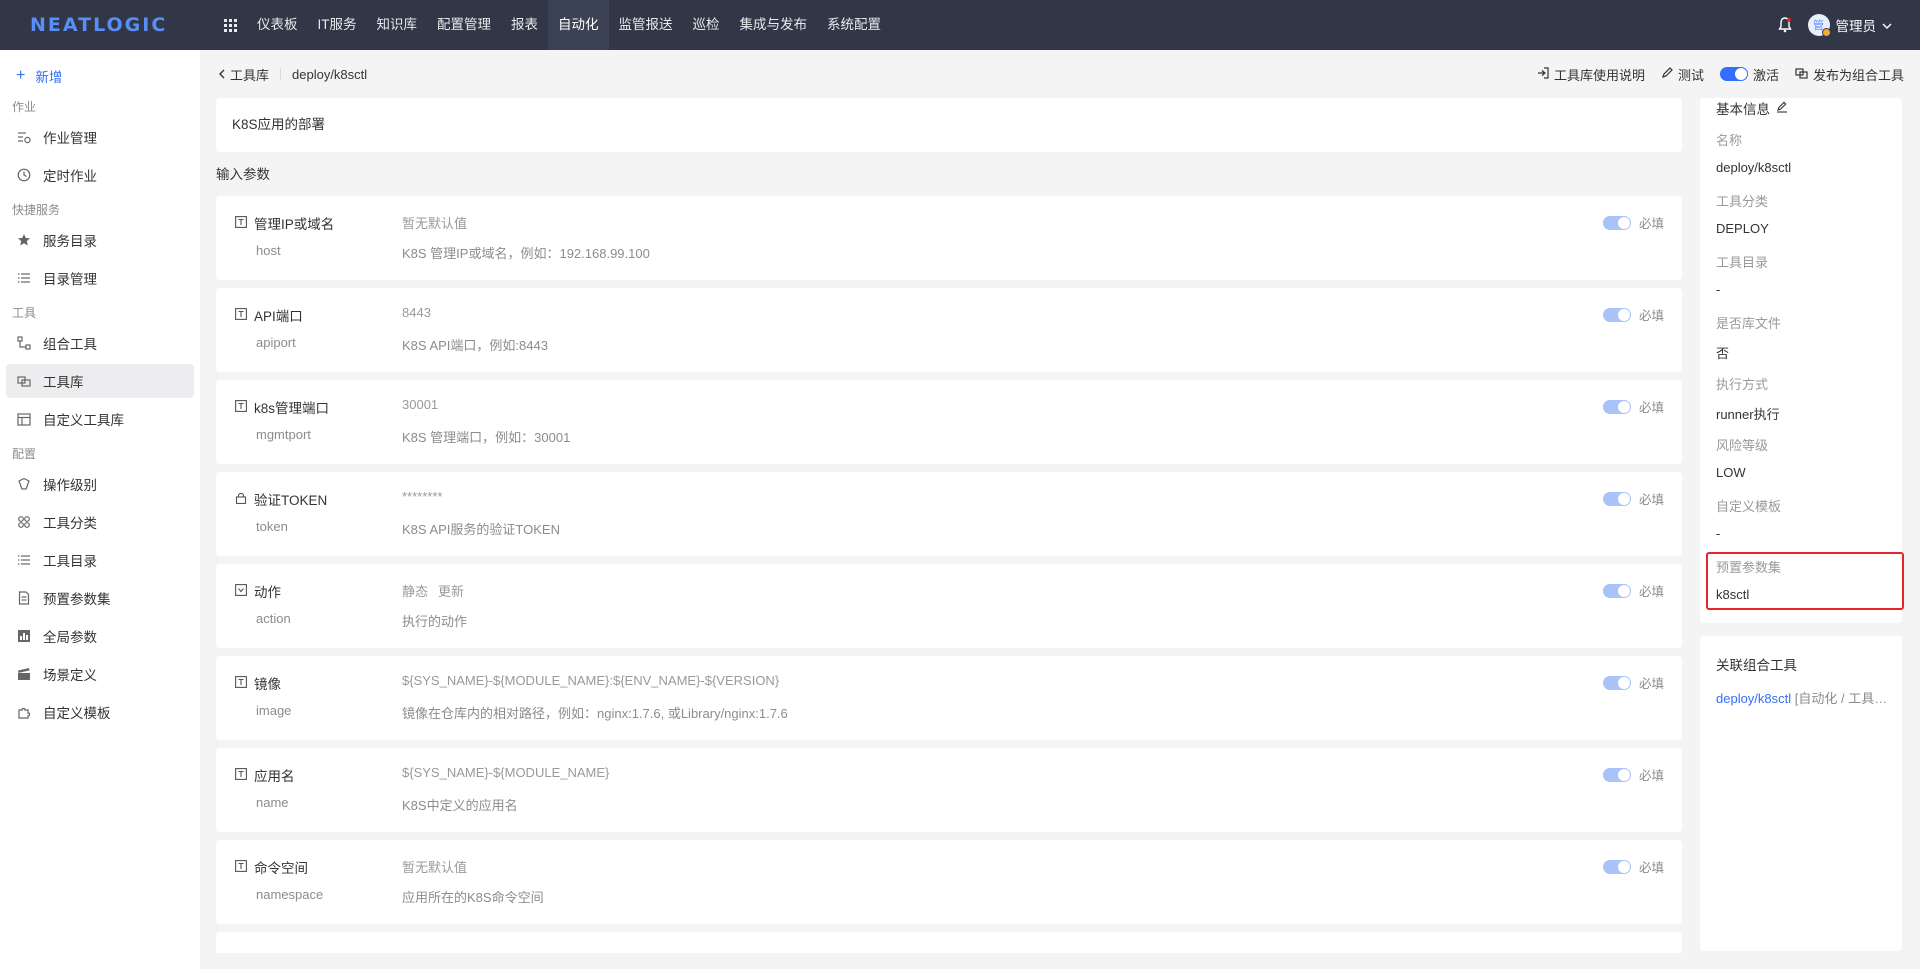 Image resolution: width=1920 pixels, height=969 pixels. I want to click on param-key: namespace, so click(290, 894).